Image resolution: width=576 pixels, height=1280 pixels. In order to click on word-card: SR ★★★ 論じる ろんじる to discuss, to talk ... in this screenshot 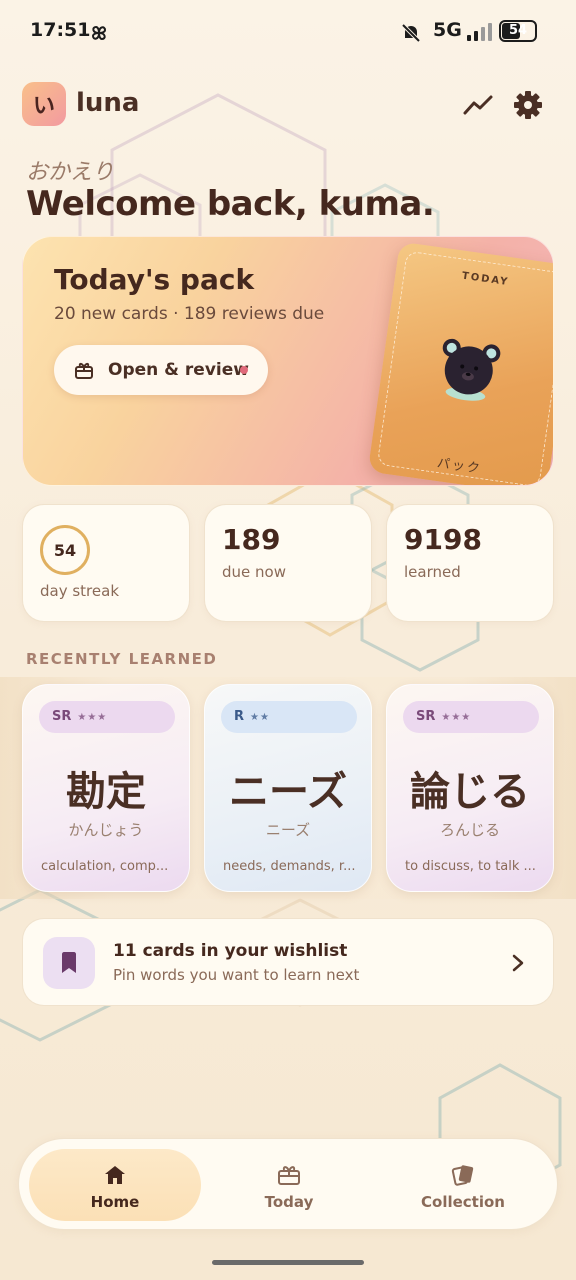, I will do `click(470, 788)`.